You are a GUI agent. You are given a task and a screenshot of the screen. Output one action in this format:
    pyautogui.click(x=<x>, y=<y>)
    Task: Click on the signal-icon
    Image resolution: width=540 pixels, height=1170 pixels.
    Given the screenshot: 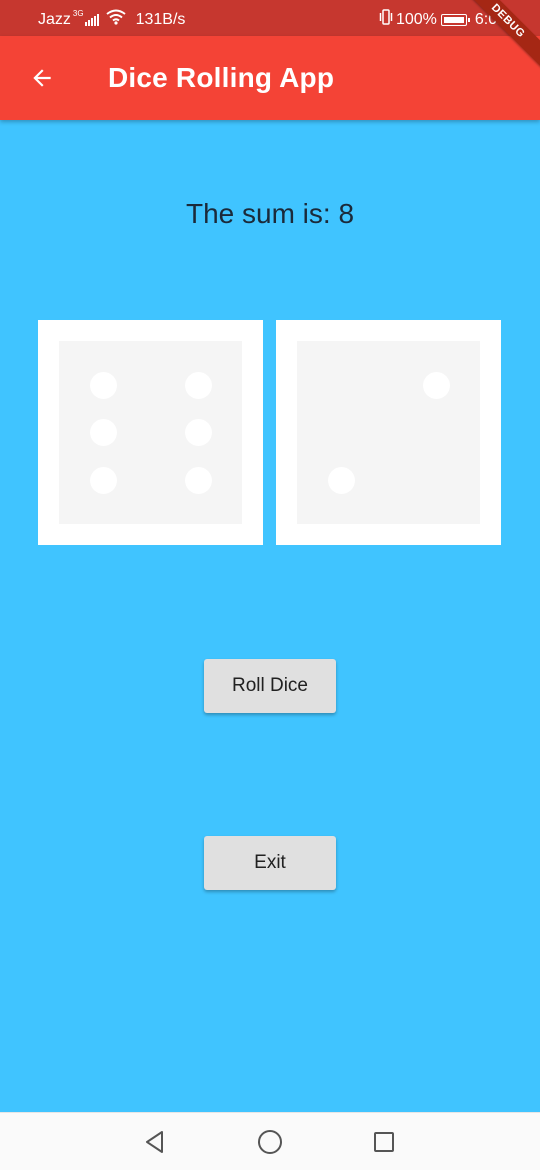 What is the action you would take?
    pyautogui.click(x=92, y=19)
    